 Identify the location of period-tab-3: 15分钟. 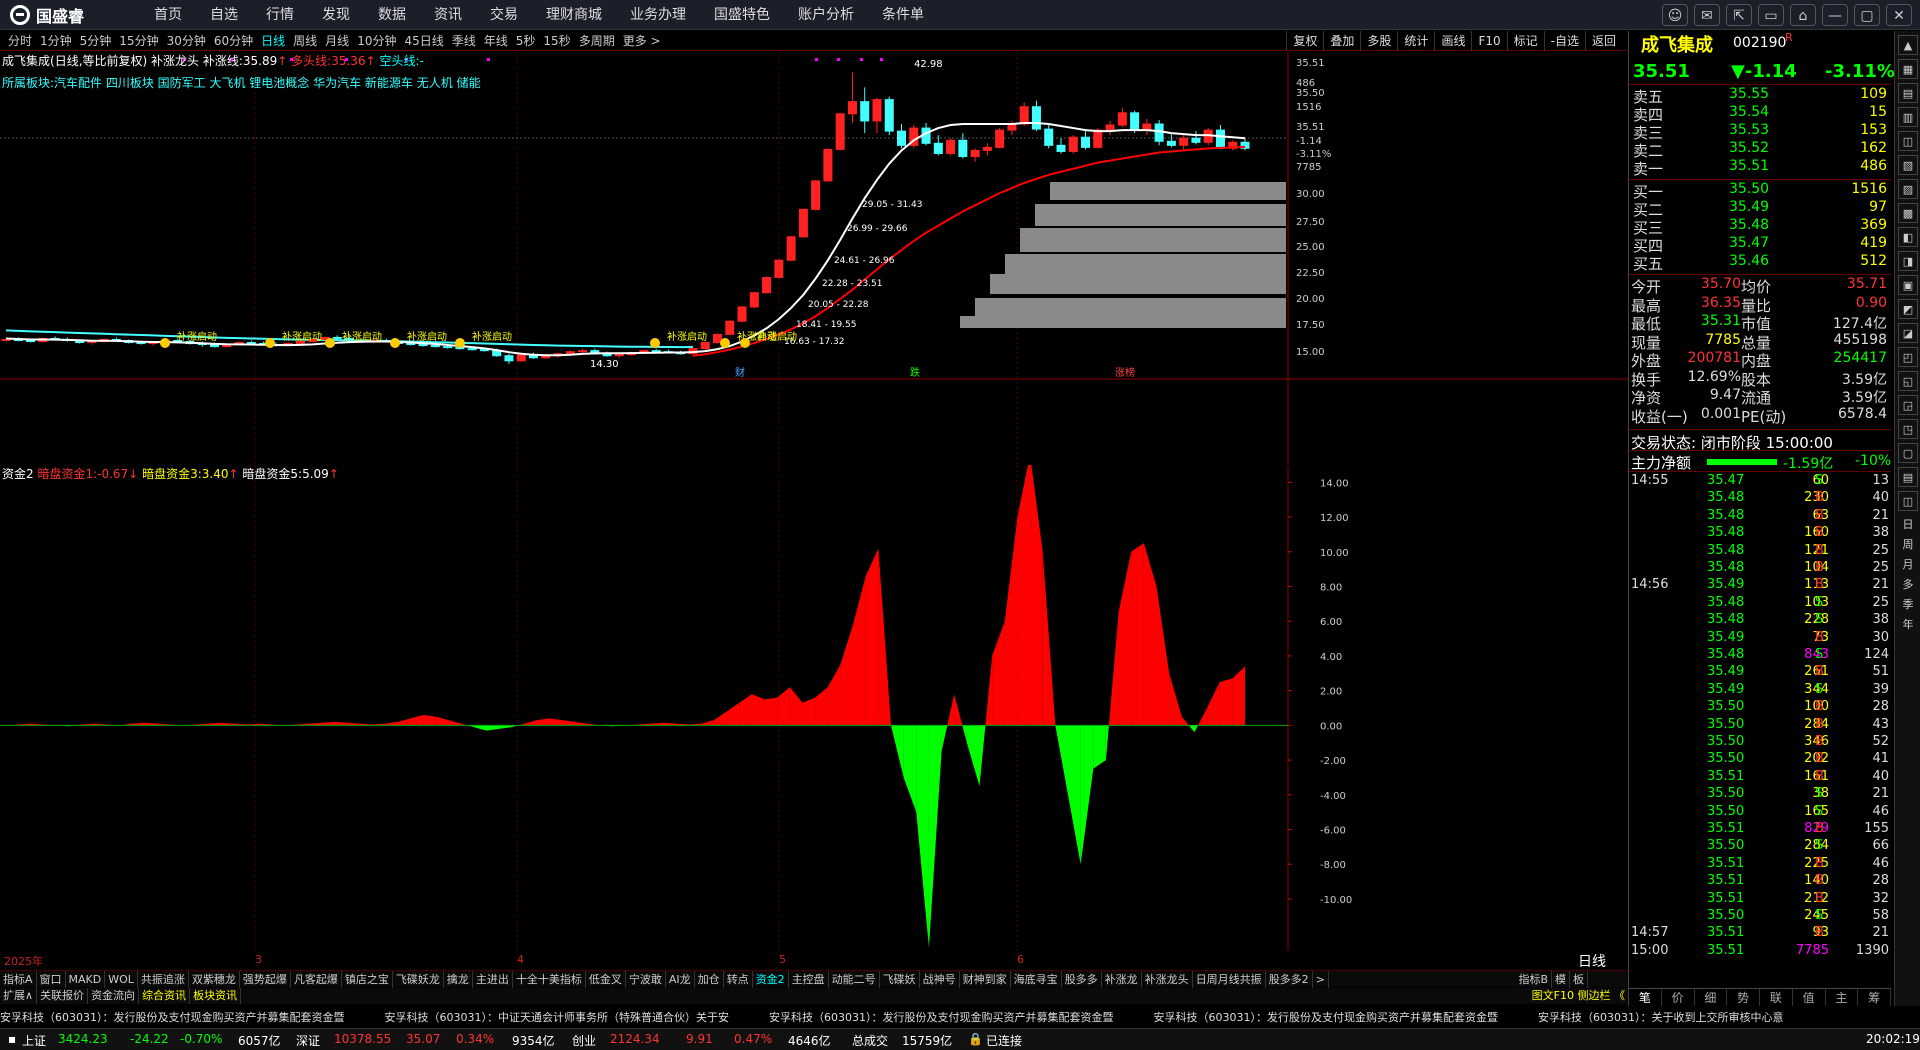
(138, 41).